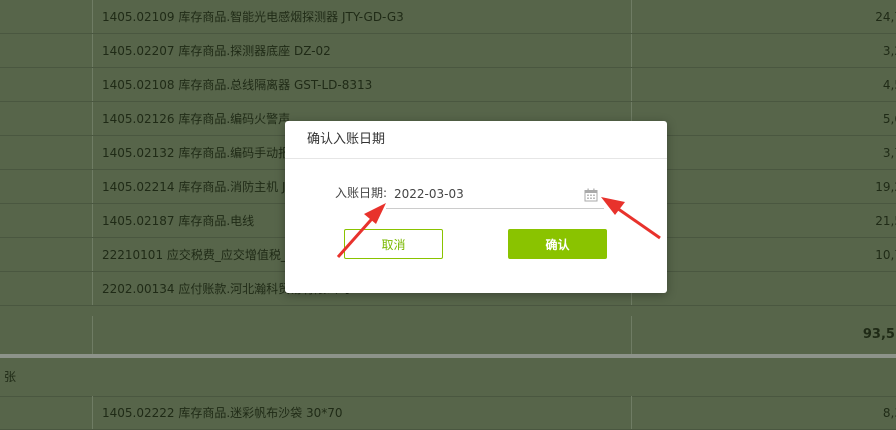 This screenshot has height=430, width=896. I want to click on account-name: 22210101 应交税费_应交增值税_进, so click(200, 255).